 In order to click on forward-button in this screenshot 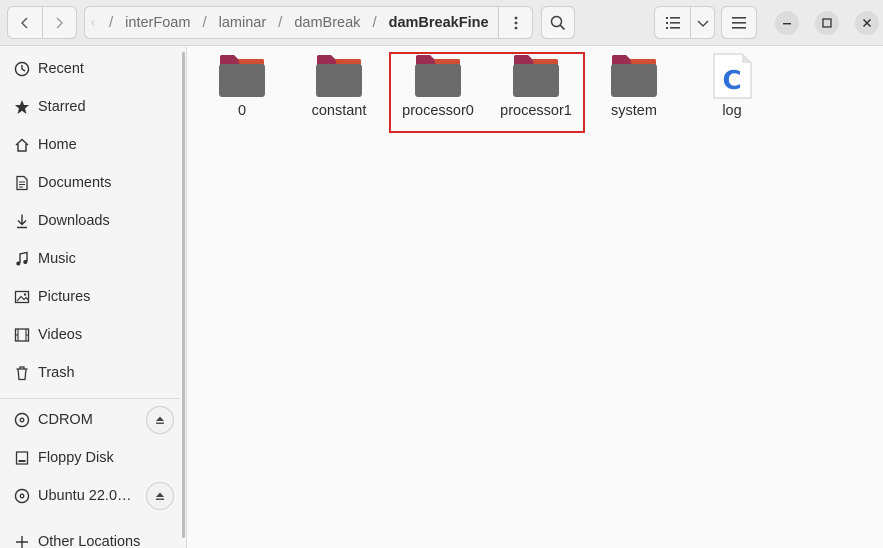, I will do `click(59, 22)`.